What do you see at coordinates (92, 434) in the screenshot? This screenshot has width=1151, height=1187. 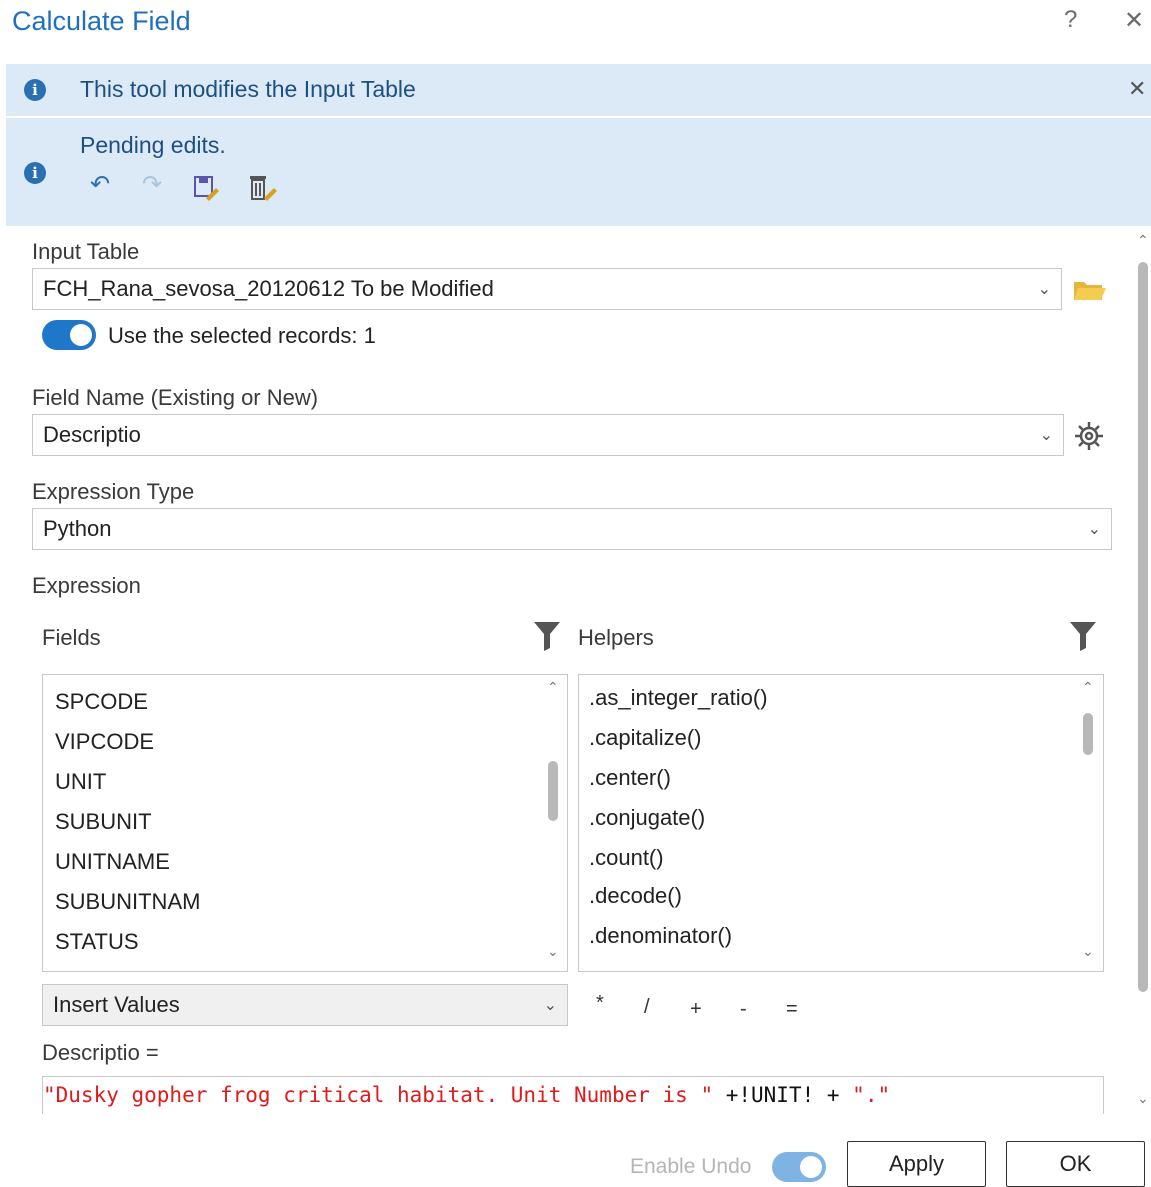 I see `field-name-value: Descriptio` at bounding box center [92, 434].